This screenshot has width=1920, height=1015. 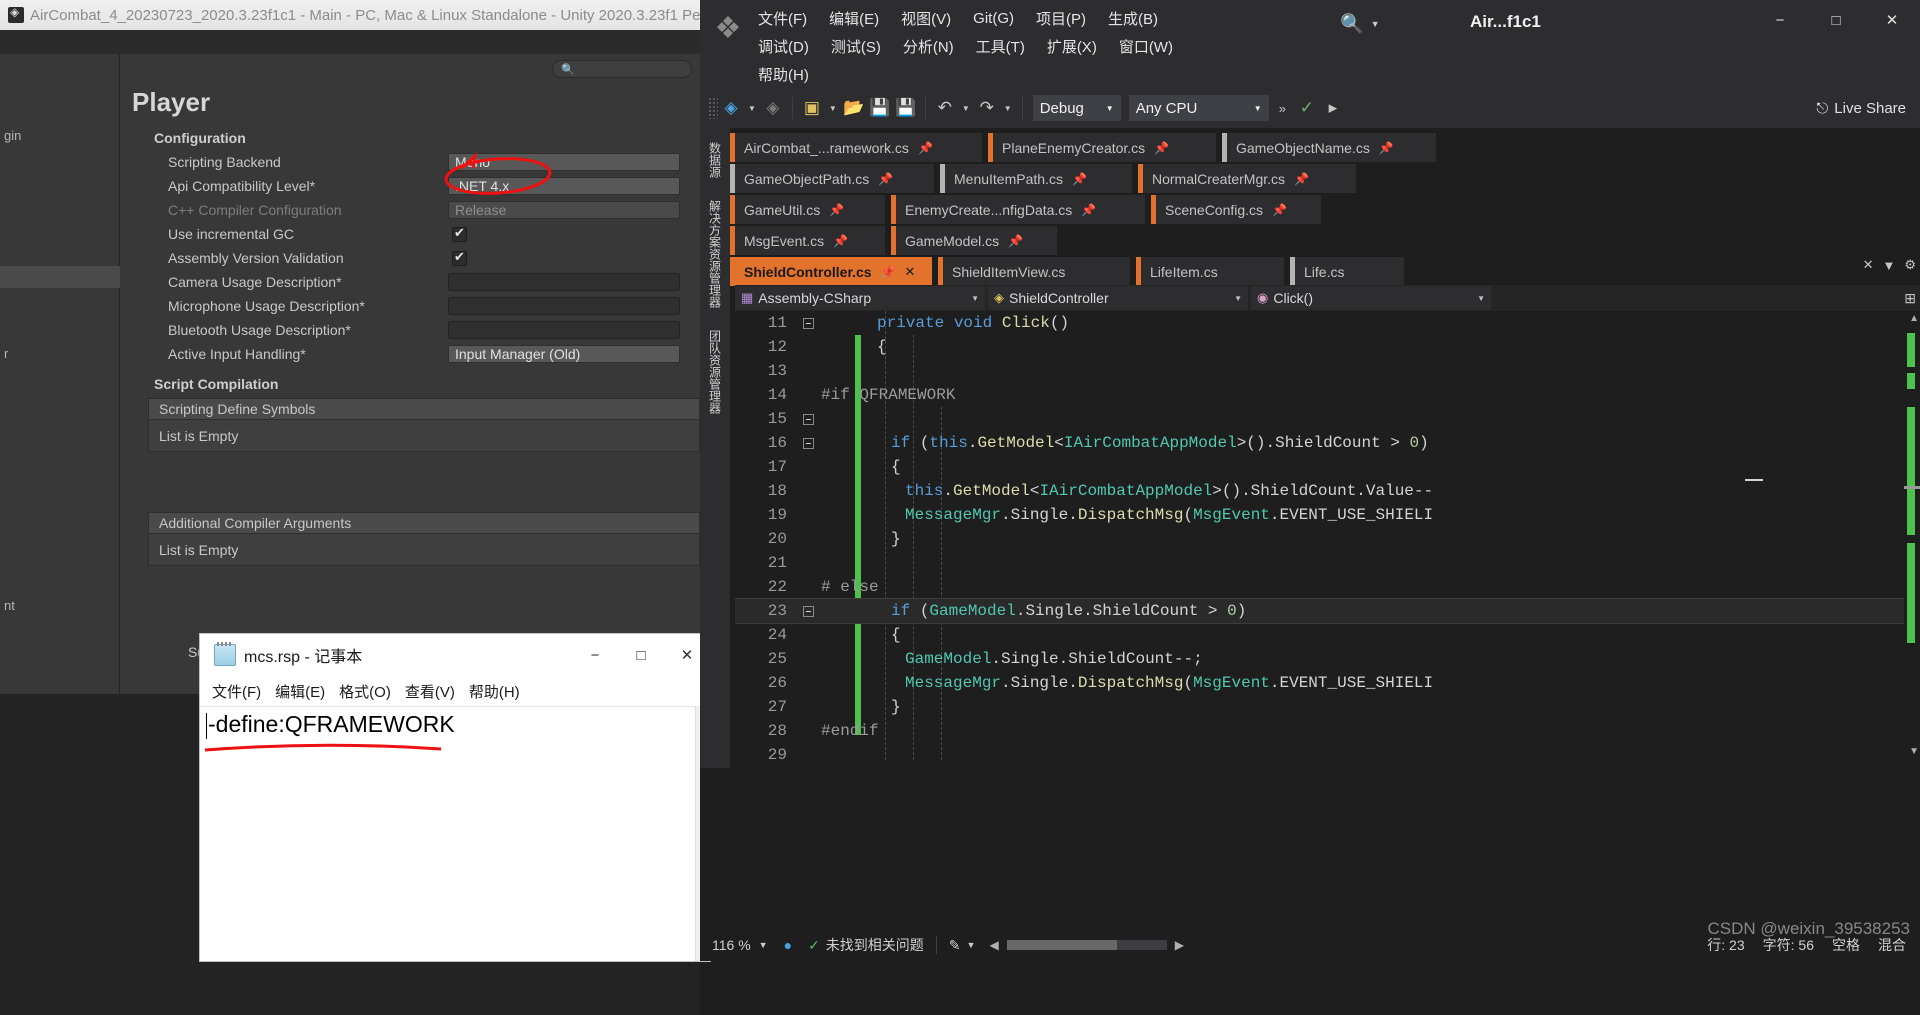 What do you see at coordinates (782, 18) in the screenshot?
I see `menu-item-file: 文件(F)` at bounding box center [782, 18].